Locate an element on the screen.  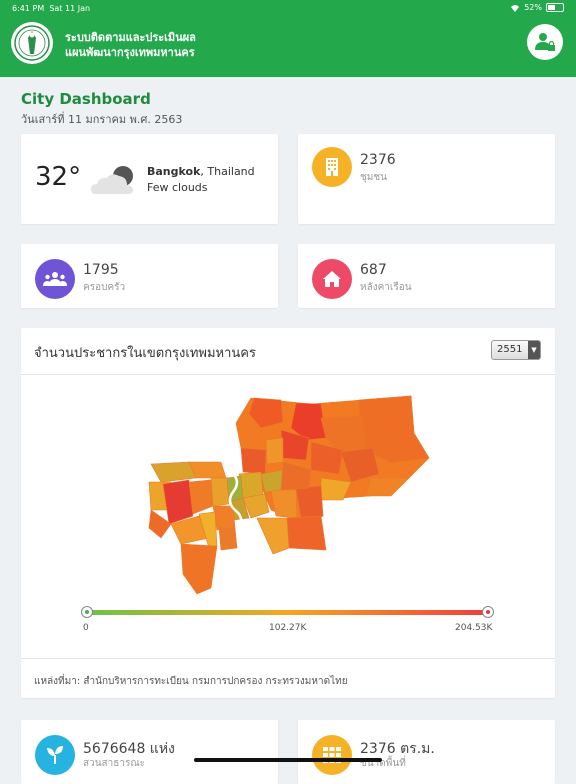
weather-location: Bangkok, Thailand is located at coordinates (201, 171).